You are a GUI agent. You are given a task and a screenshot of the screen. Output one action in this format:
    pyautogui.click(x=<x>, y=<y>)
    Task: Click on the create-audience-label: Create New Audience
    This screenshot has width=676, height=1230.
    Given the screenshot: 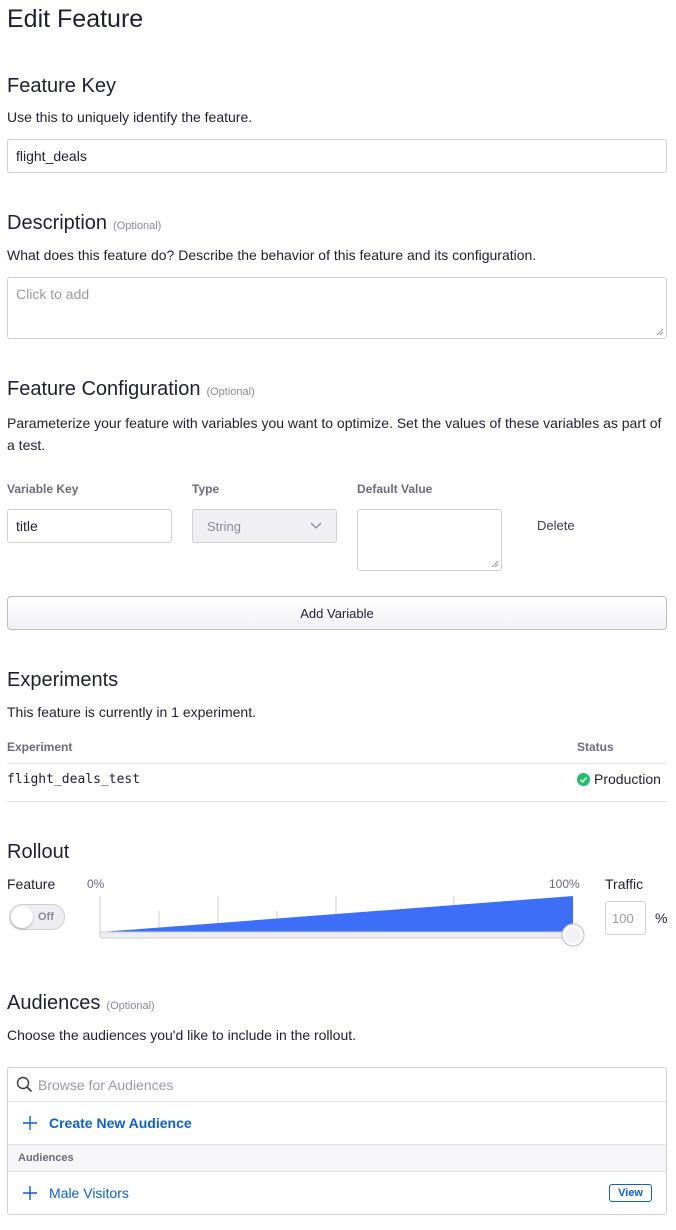 What is the action you would take?
    pyautogui.click(x=120, y=1123)
    